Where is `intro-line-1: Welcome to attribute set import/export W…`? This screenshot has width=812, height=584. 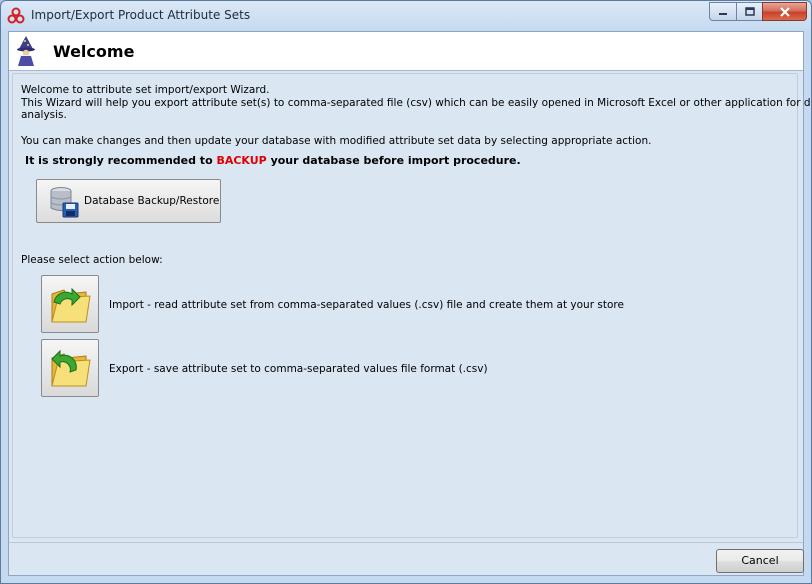 intro-line-1: Welcome to attribute set import/export W… is located at coordinates (145, 90).